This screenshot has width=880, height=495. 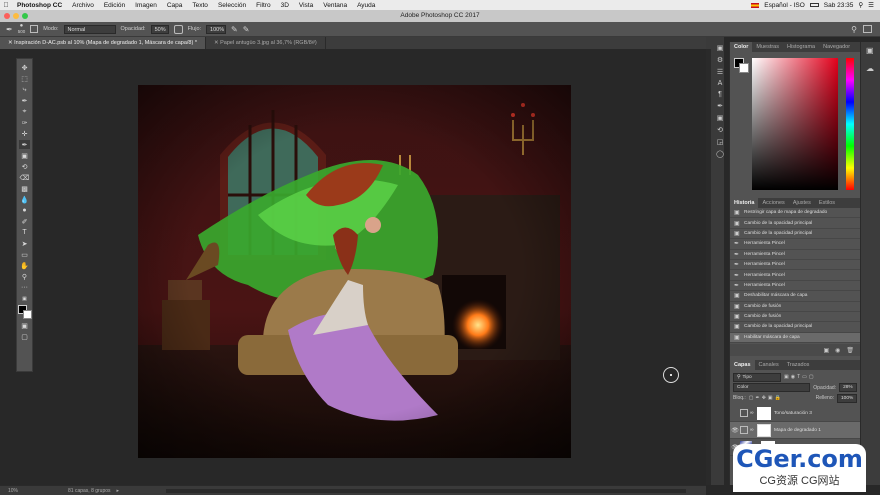 I want to click on eyedropper-tool-icon: ✑, so click(x=24, y=122).